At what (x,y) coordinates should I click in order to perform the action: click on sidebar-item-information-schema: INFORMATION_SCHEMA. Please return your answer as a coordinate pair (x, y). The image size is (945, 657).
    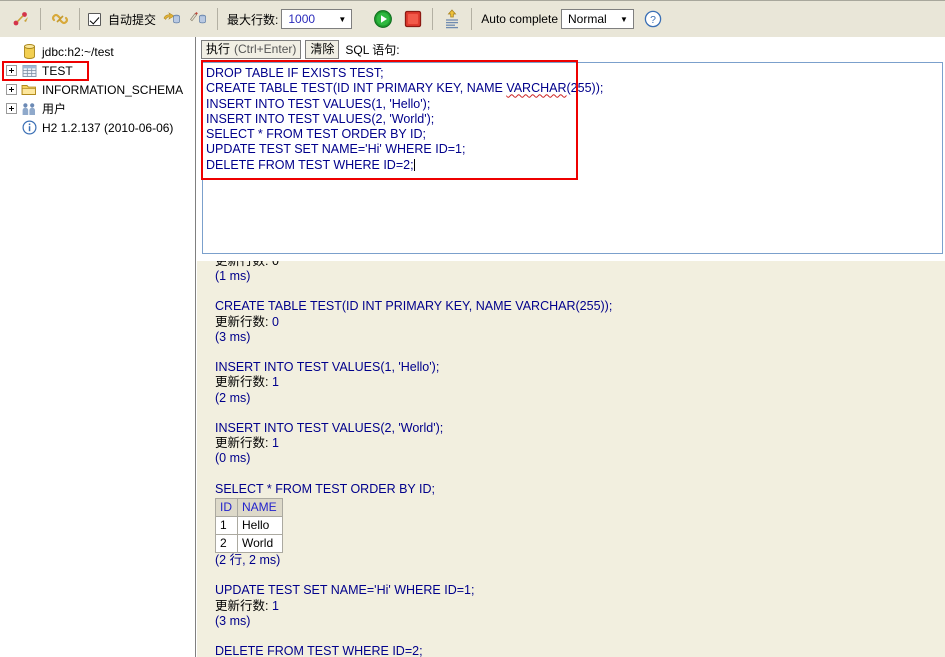
    Looking at the image, I should click on (97, 89).